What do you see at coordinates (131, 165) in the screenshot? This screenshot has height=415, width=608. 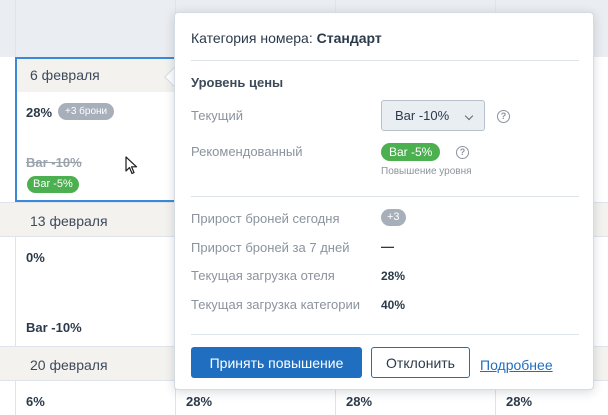 I see `mouse-pointer-icon` at bounding box center [131, 165].